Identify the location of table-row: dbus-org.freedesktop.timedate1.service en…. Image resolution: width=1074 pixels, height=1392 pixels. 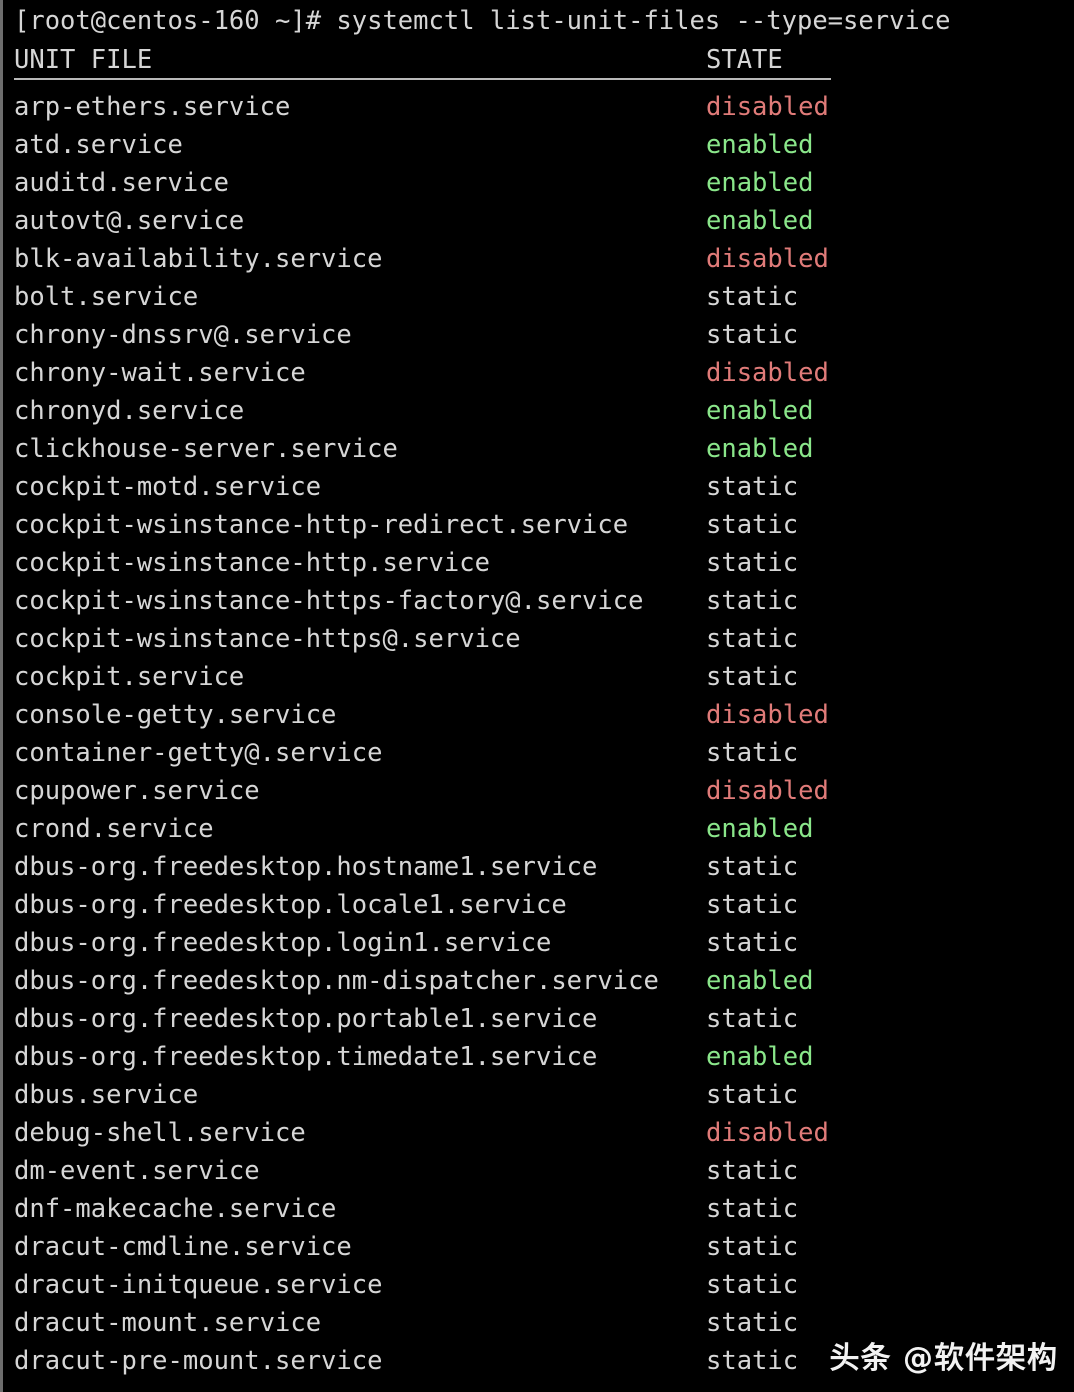
(544, 1057).